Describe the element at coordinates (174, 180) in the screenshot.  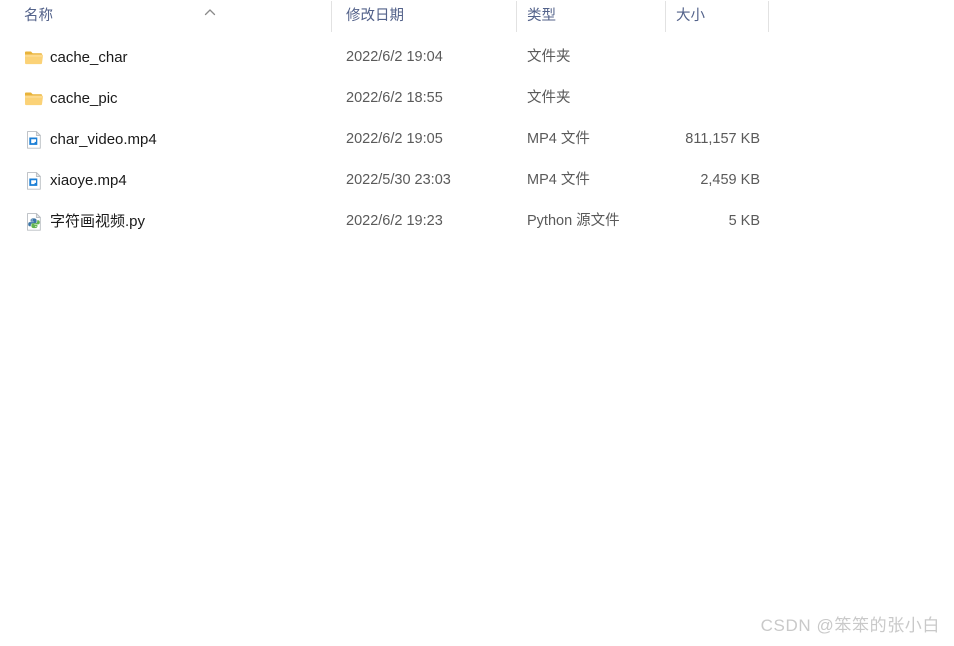
I see `file-name-cell: xiaoye.mp4` at that location.